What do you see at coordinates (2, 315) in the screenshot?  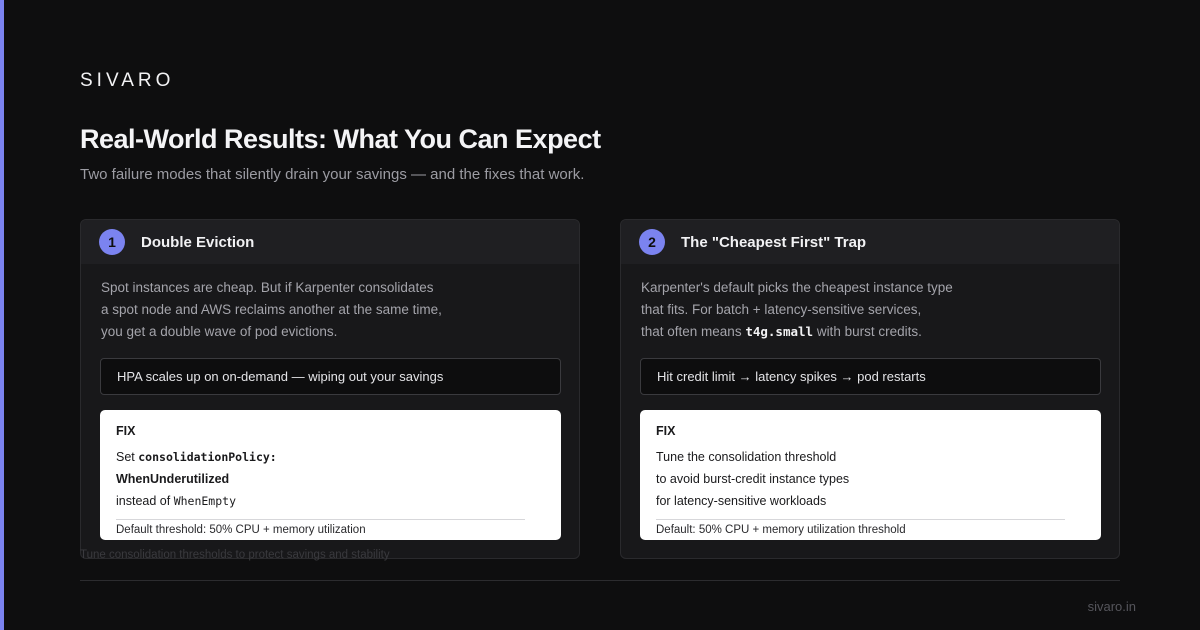 I see `accent-bar` at bounding box center [2, 315].